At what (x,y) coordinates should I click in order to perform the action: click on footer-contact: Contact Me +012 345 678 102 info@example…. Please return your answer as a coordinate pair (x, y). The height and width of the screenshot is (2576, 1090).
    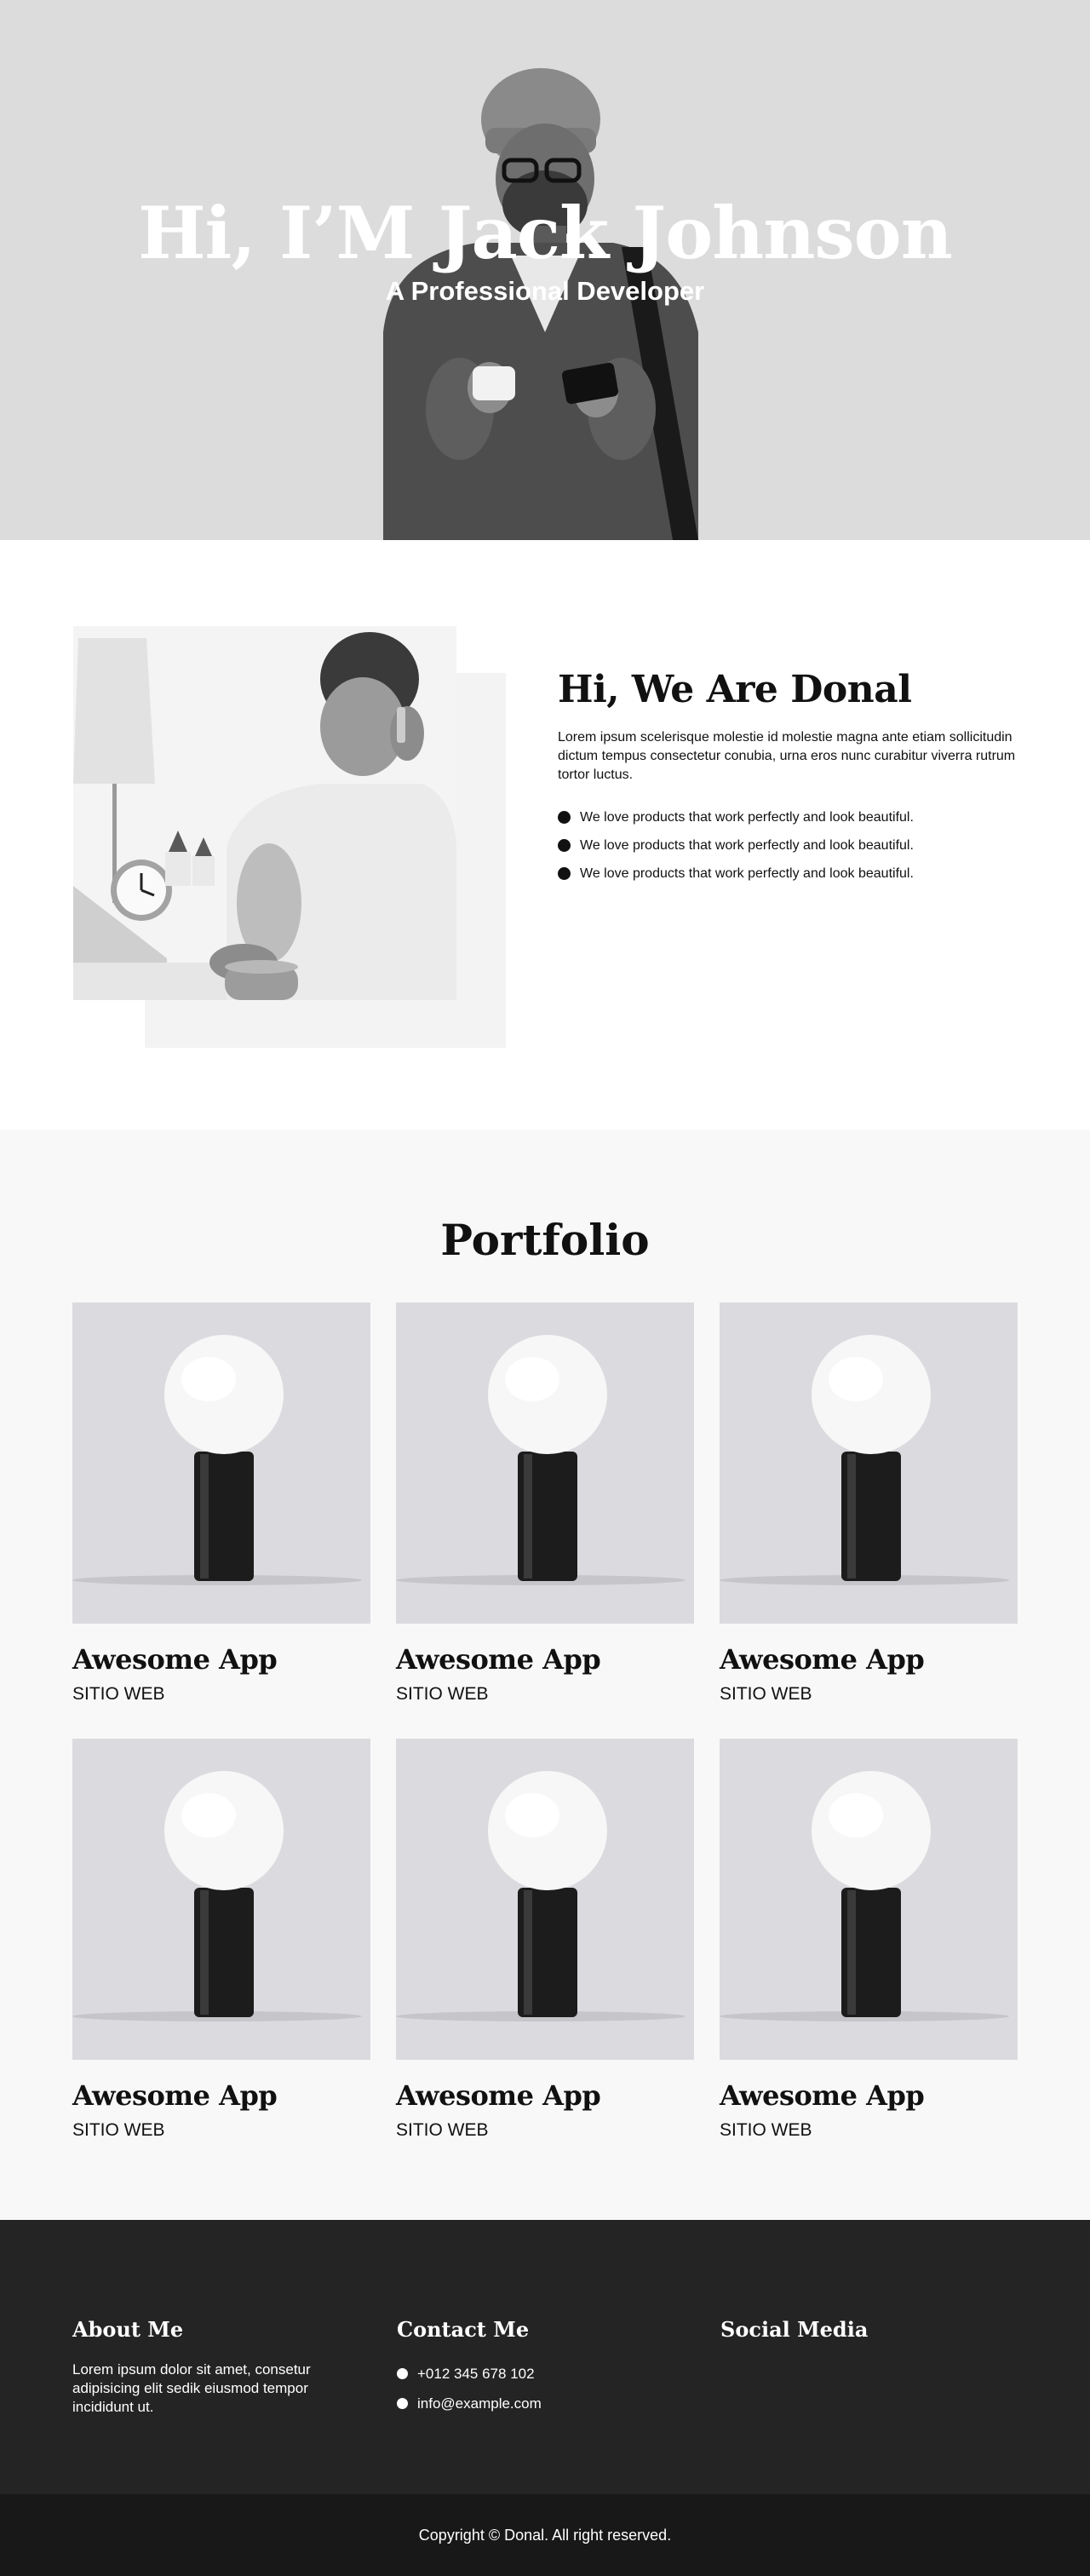
    Looking at the image, I should click on (533, 2368).